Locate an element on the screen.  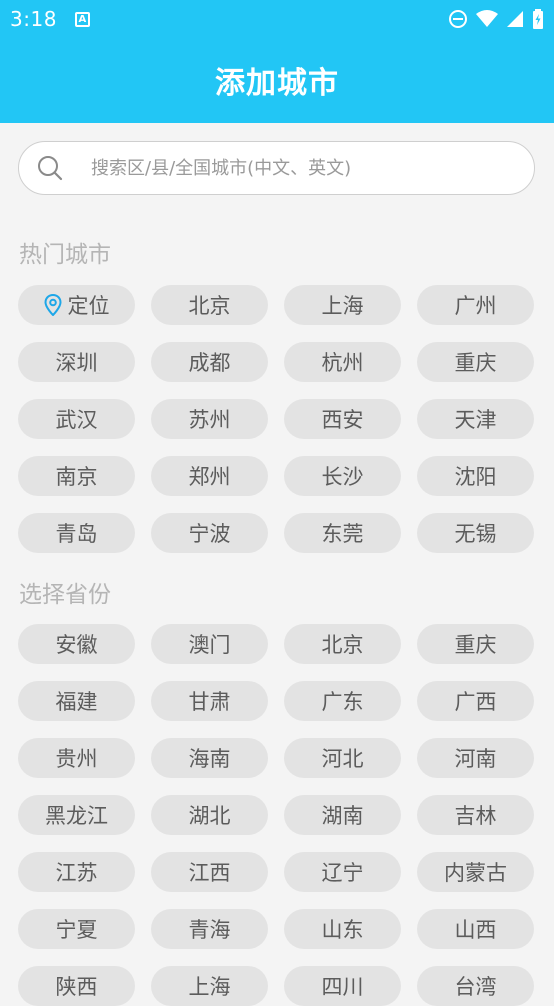
province-chip-label: 海南 is located at coordinates (209, 759).